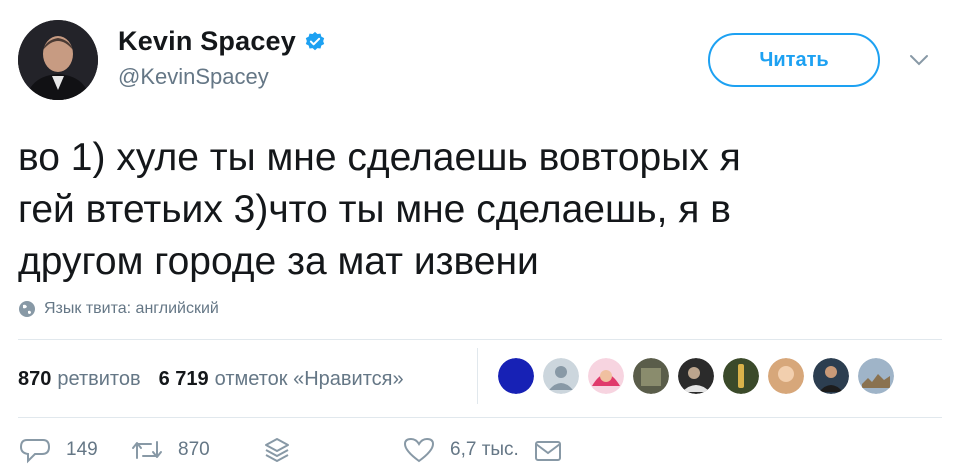  I want to click on author-photo, so click(58, 60).